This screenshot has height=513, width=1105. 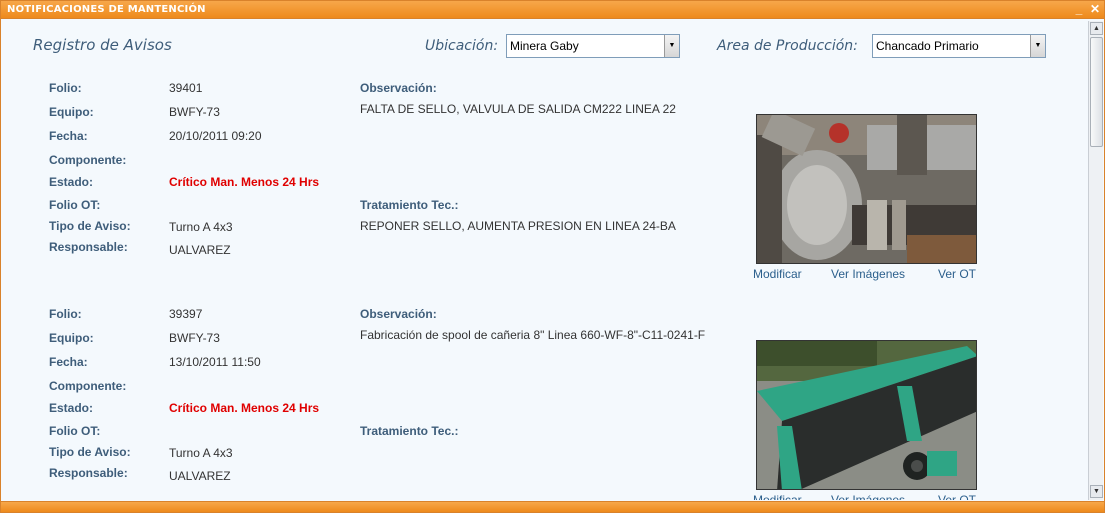 What do you see at coordinates (1079, 9) in the screenshot?
I see `minimize-button: _` at bounding box center [1079, 9].